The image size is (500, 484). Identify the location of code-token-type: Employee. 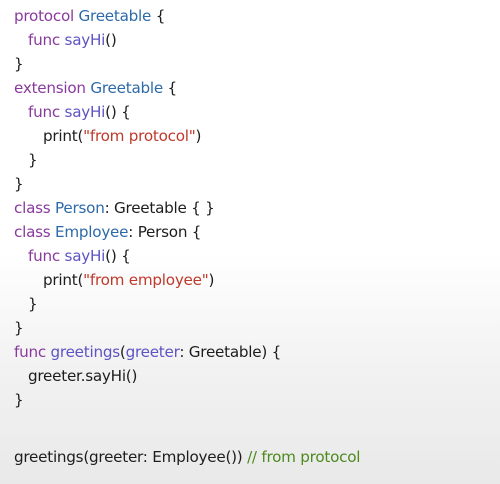
(92, 232).